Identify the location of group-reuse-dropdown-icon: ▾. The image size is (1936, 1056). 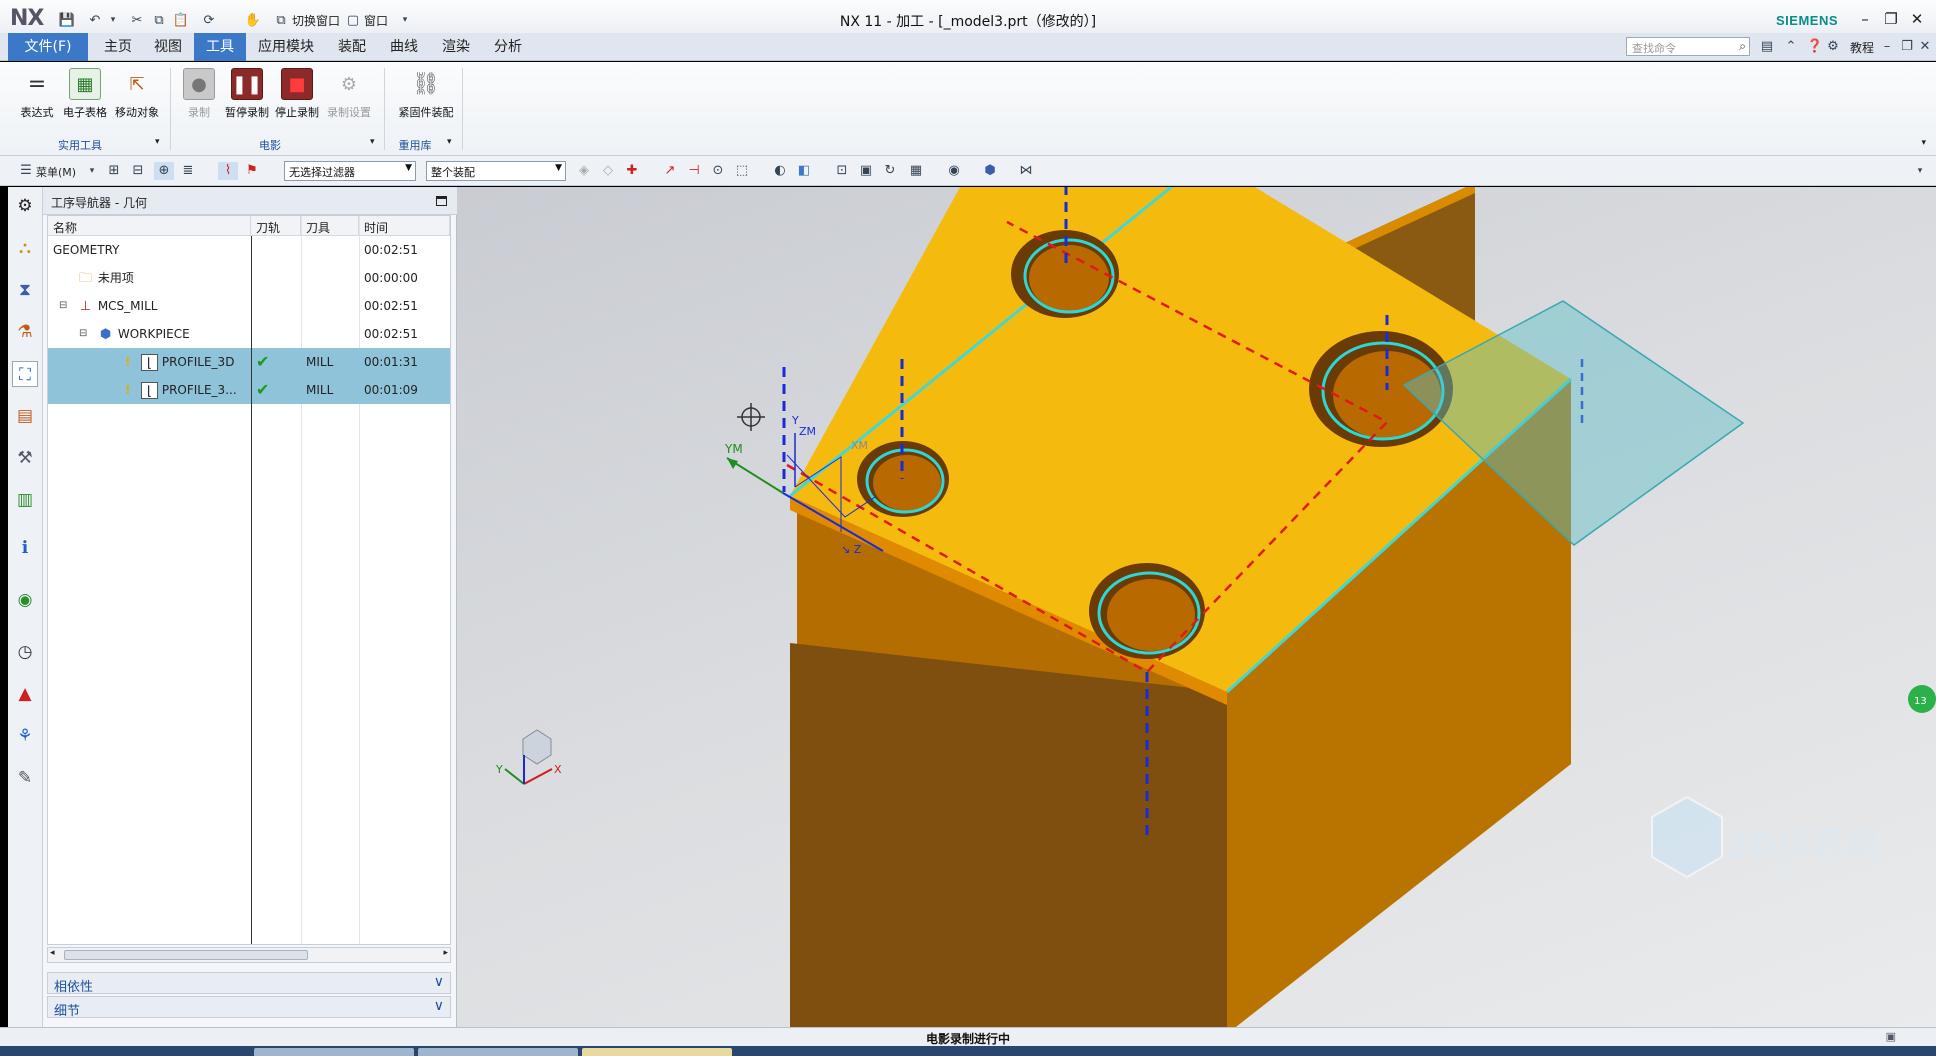
(449, 142).